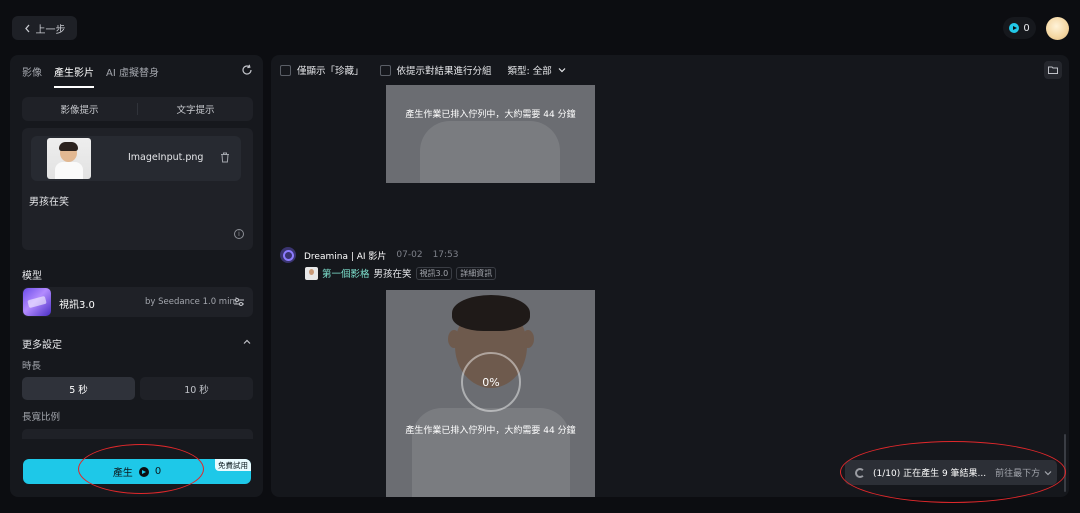 The height and width of the screenshot is (513, 1080). What do you see at coordinates (1017, 472) in the screenshot?
I see `jump-to-bottom-link: 前往最下方` at bounding box center [1017, 472].